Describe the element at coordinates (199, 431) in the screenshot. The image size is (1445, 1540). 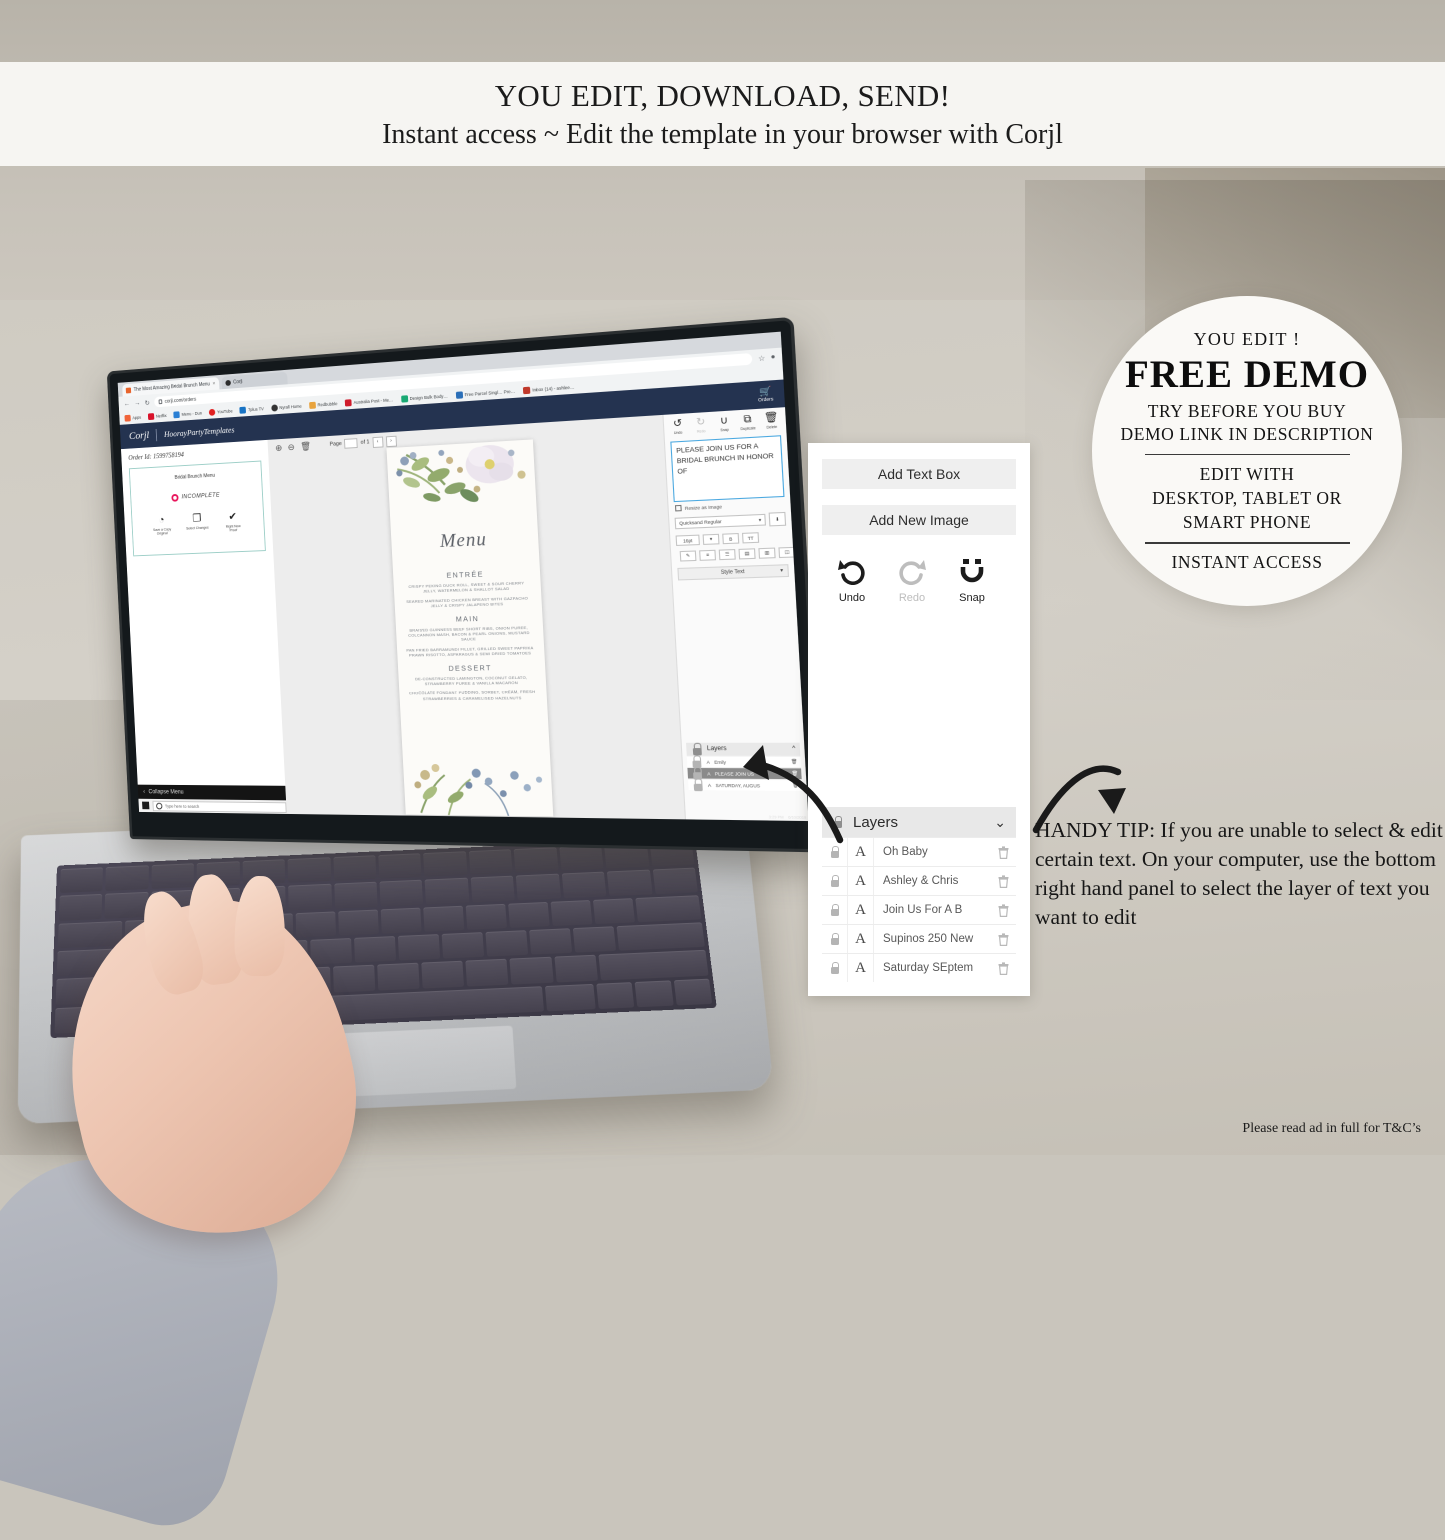
I see `shop-name: HoorayPartyTemplates` at that location.